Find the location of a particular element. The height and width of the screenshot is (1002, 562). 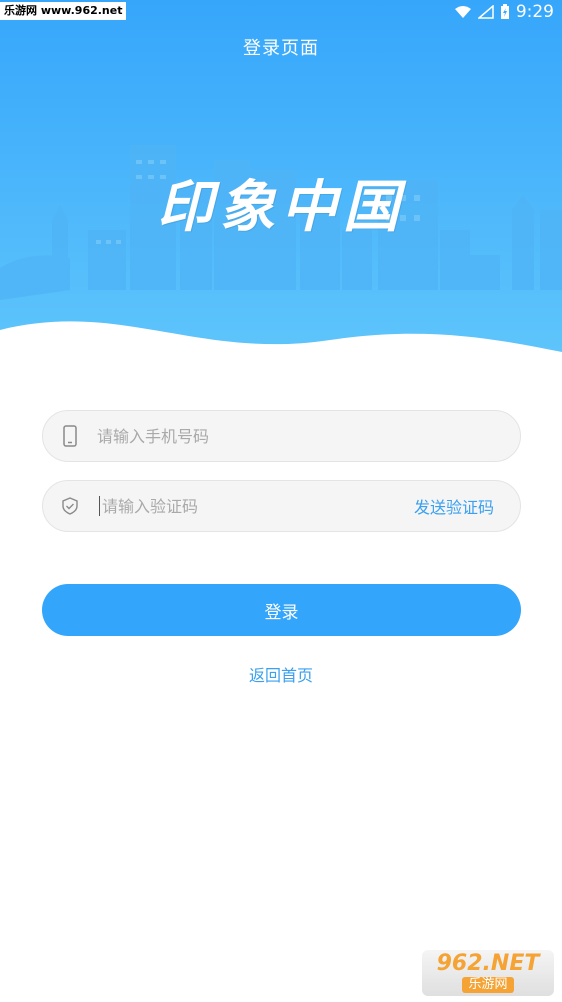

status-icons: 9:29 is located at coordinates (504, 12).